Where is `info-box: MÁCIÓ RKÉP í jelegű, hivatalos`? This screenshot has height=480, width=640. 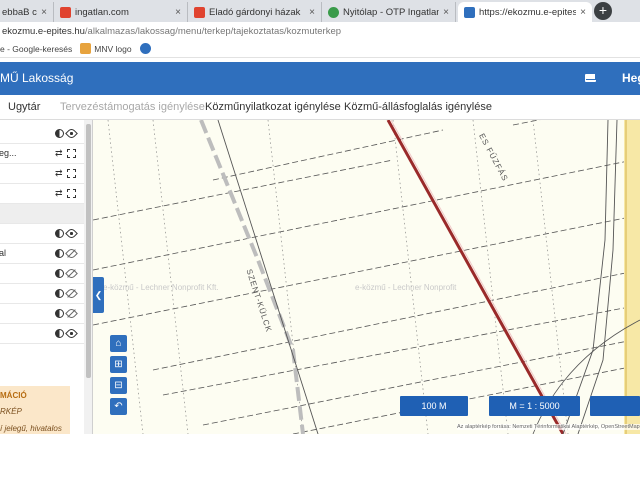 info-box: MÁCIÓ RKÉP í jelegű, hivatalos is located at coordinates (35, 410).